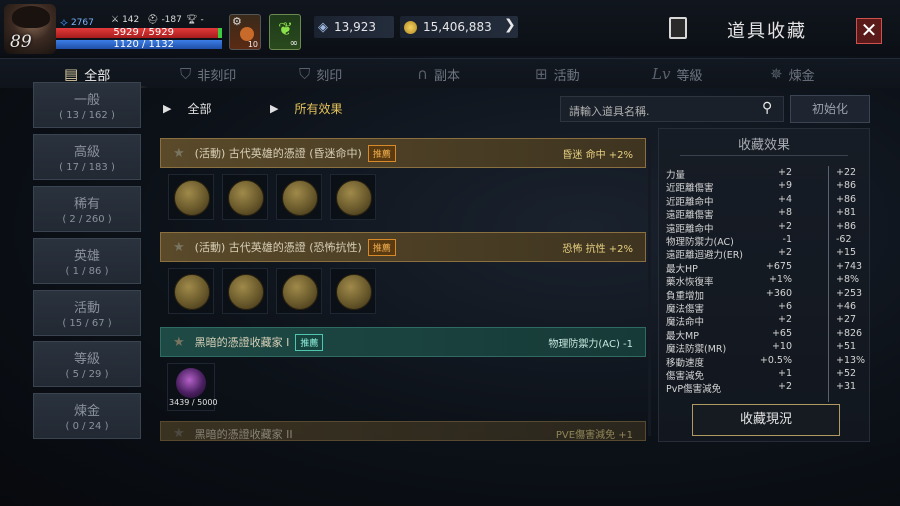 This screenshot has height=506, width=900. Describe the element at coordinates (787, 239) in the screenshot. I see `stat-value: -1` at that location.